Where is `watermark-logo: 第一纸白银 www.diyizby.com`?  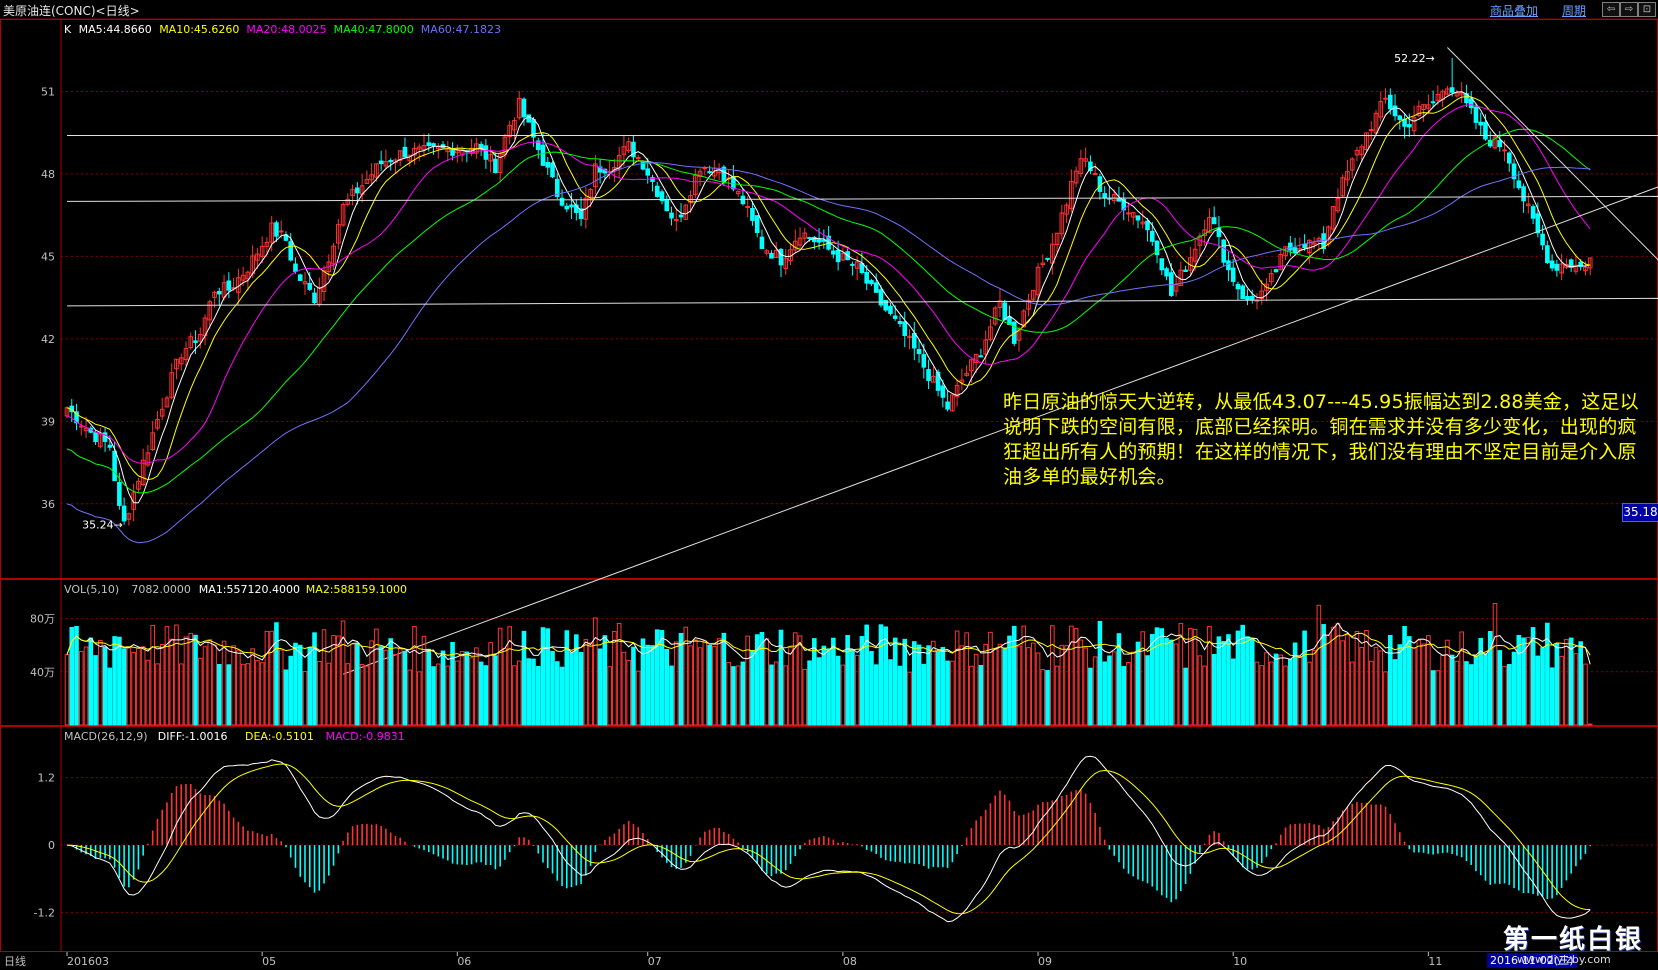 watermark-logo: 第一纸白银 www.diyizby.com is located at coordinates (1576, 942).